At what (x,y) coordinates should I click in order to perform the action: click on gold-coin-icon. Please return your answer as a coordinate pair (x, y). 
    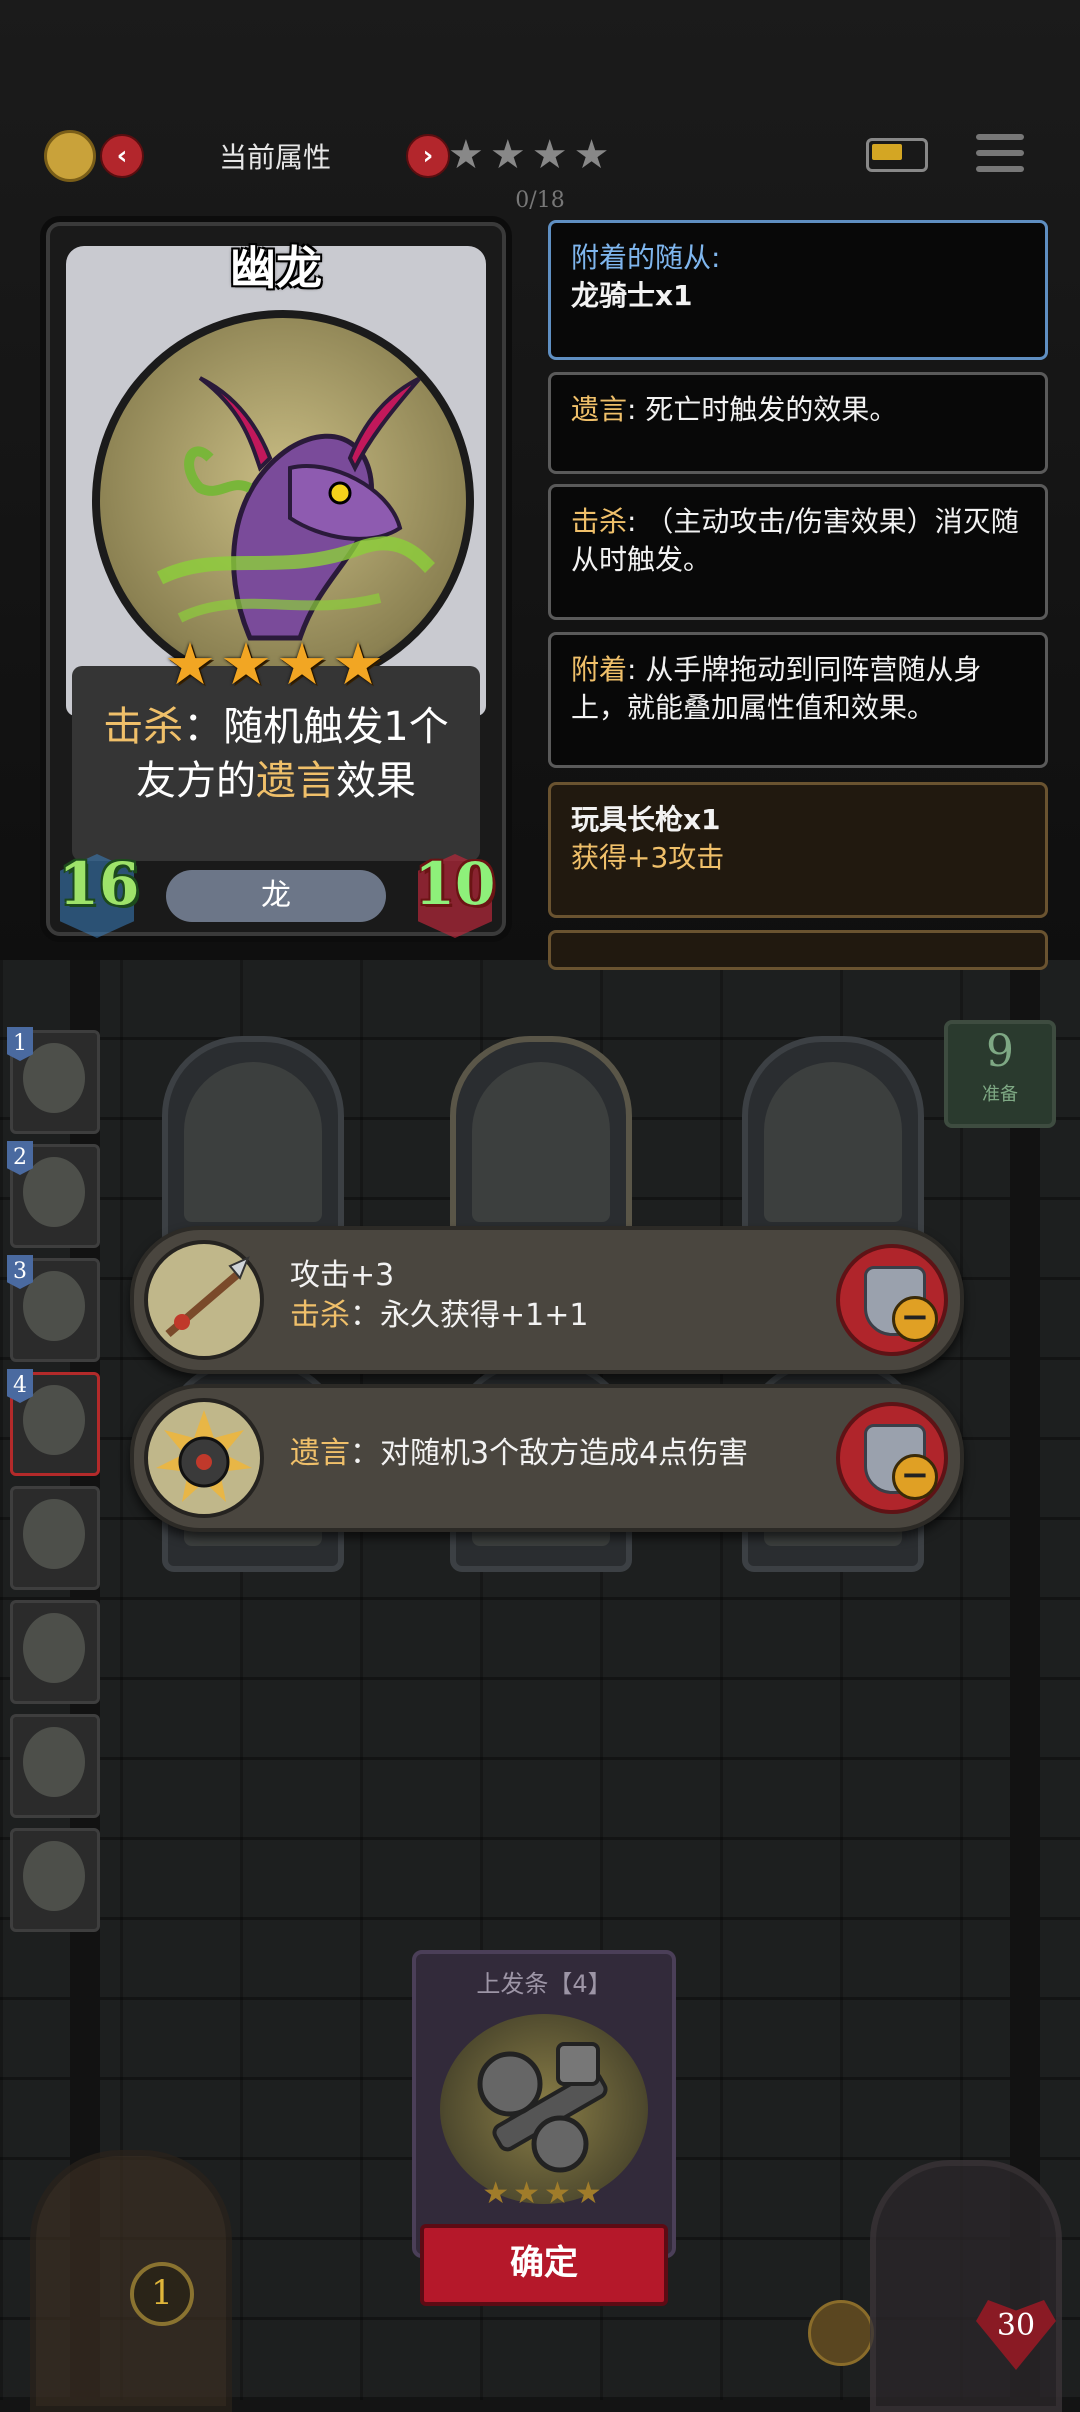
    Looking at the image, I should click on (70, 156).